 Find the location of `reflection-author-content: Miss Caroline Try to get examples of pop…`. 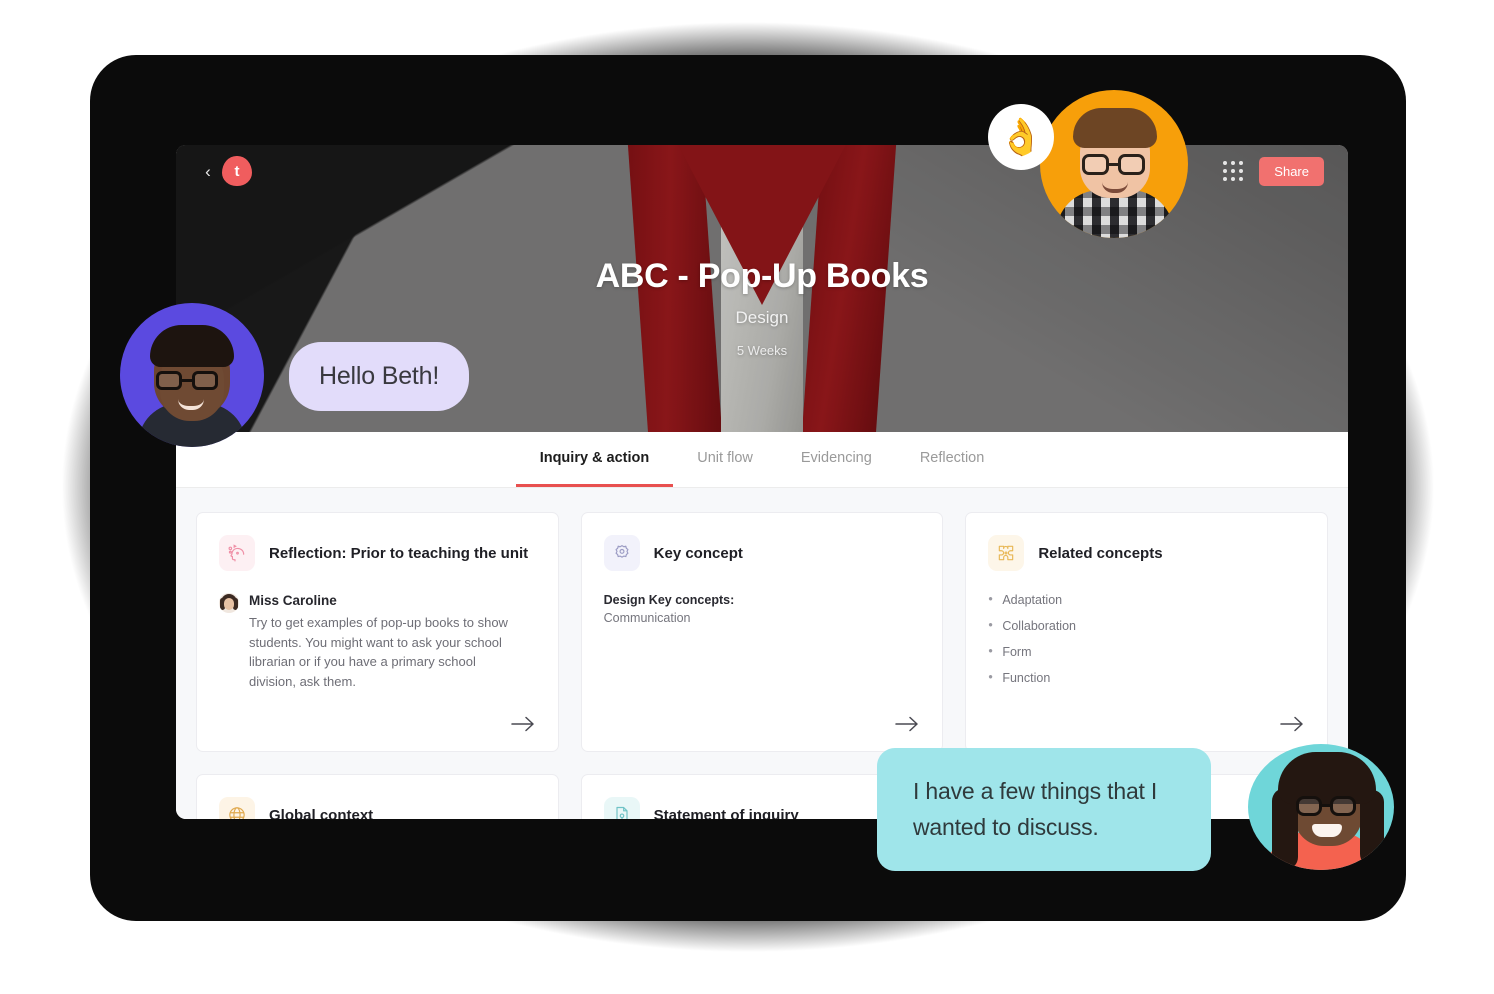

reflection-author-content: Miss Caroline Try to get examples of pop… is located at coordinates (380, 642).